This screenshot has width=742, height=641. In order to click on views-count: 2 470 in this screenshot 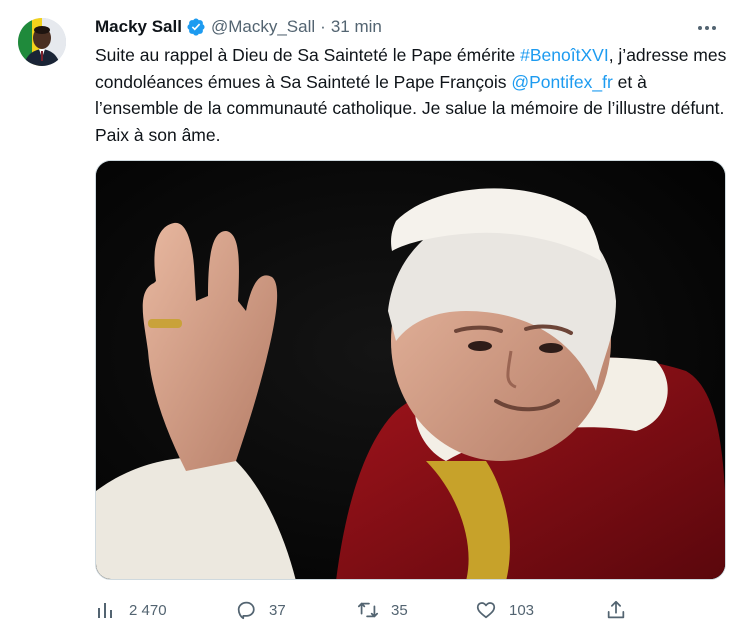, I will do `click(148, 610)`.